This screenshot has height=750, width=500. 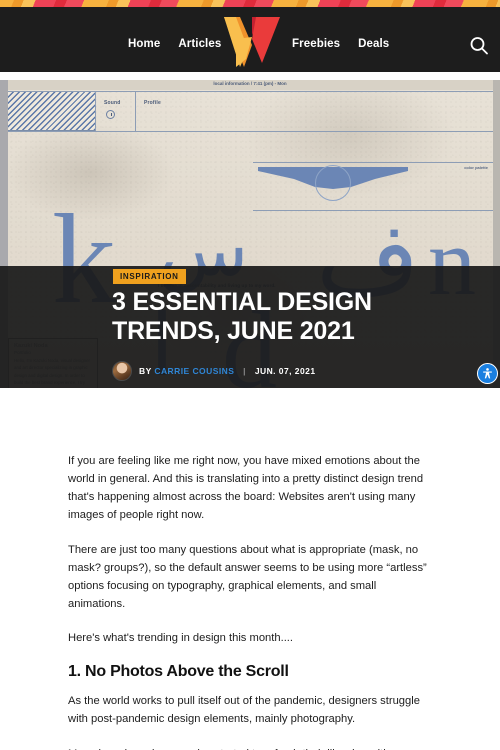 What do you see at coordinates (112, 103) in the screenshot?
I see `mock-tab-sound: Sound` at bounding box center [112, 103].